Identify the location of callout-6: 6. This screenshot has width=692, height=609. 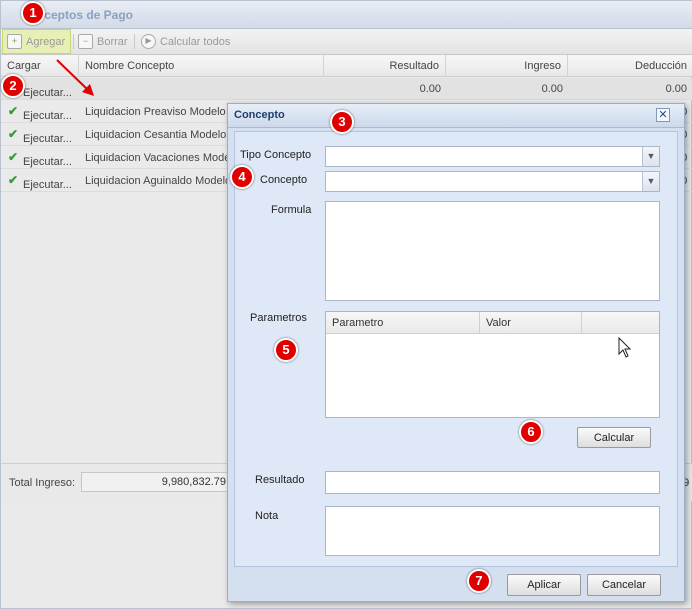
(531, 432).